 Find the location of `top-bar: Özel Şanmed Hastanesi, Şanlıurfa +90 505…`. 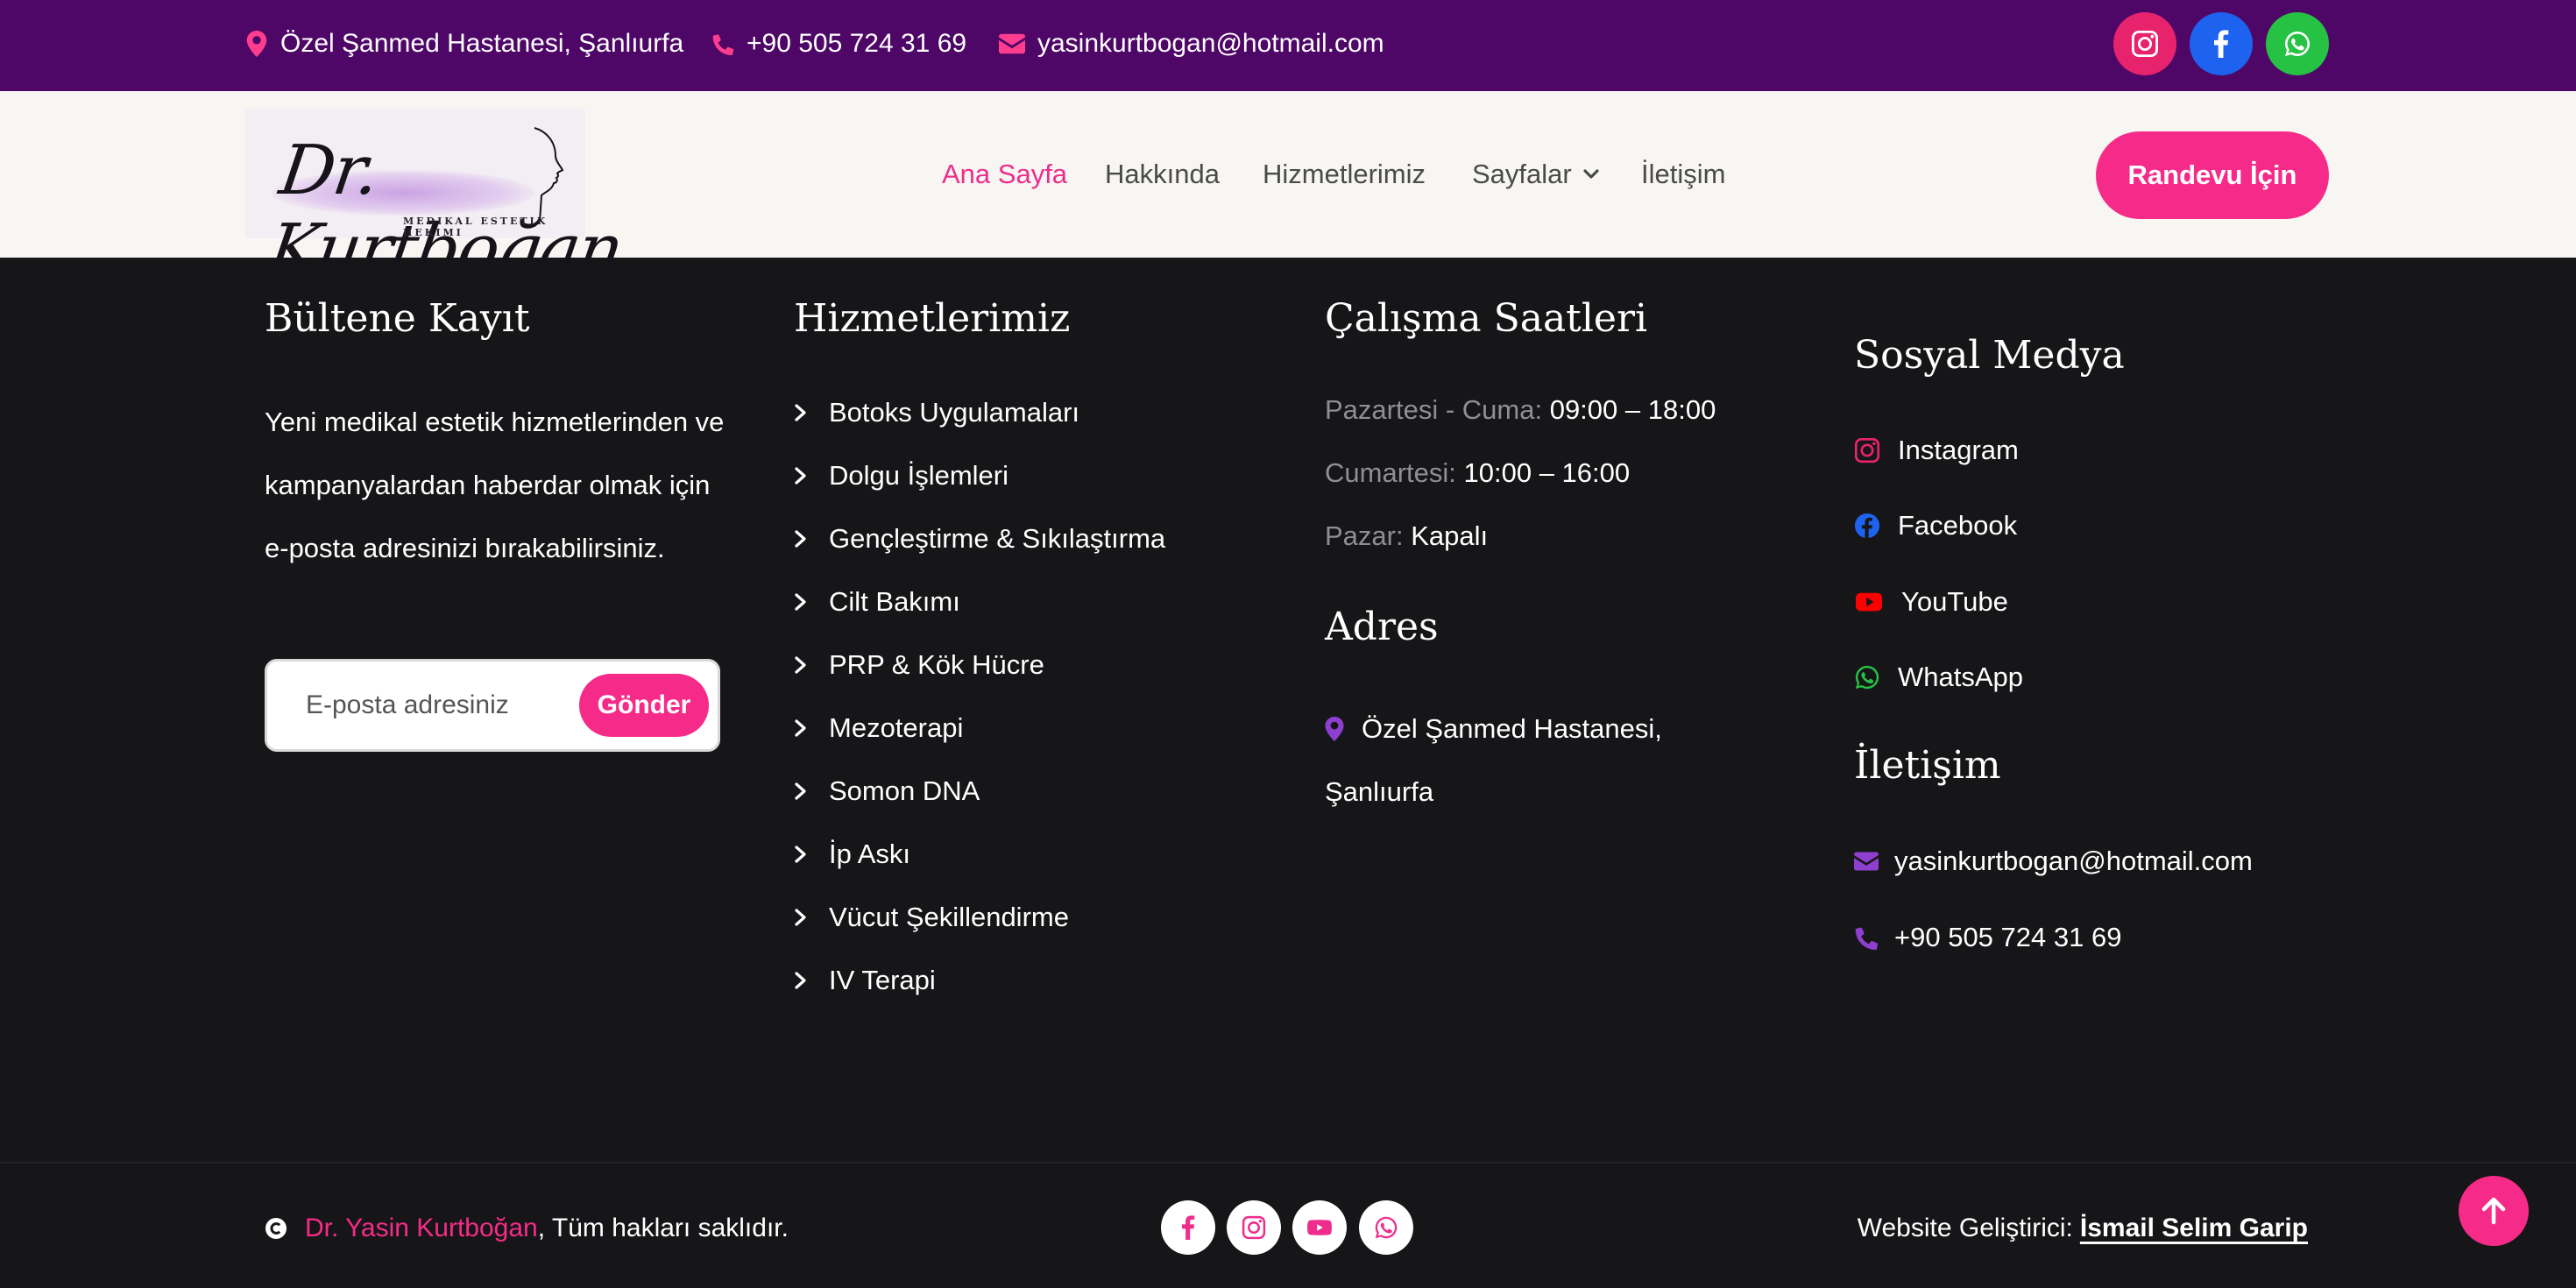

top-bar: Özel Şanmed Hastanesi, Şanlıurfa +90 505… is located at coordinates (1288, 45).